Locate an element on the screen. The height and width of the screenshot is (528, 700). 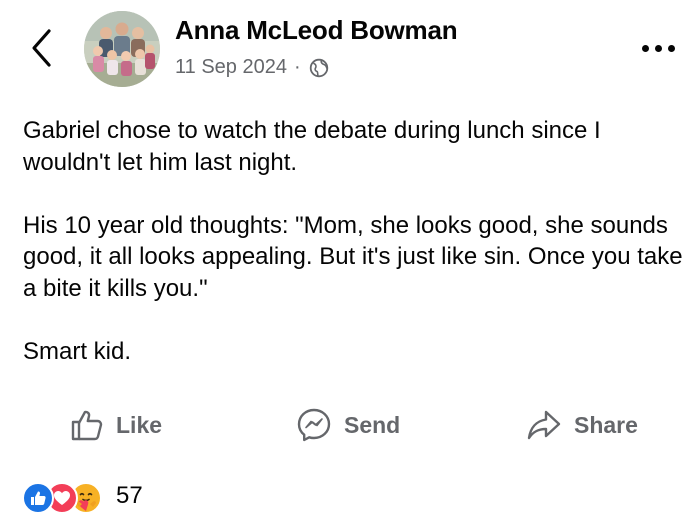
chevron-left-icon is located at coordinates (41, 48).